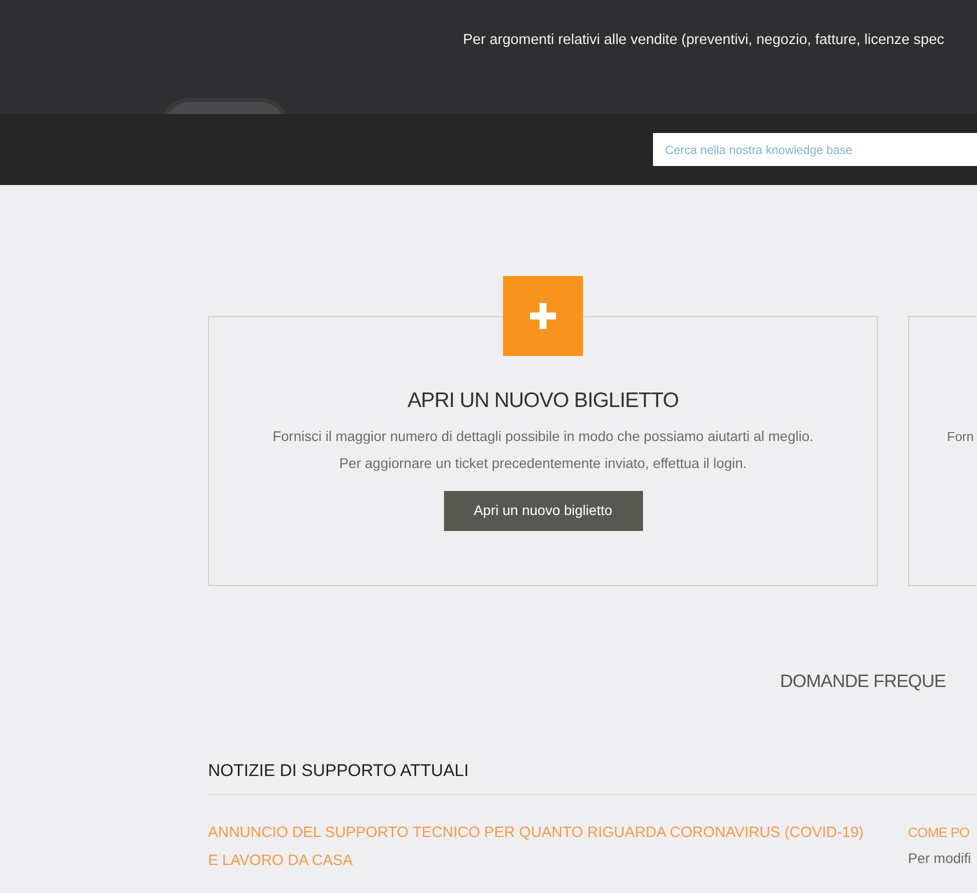 The height and width of the screenshot is (893, 977). Describe the element at coordinates (543, 401) in the screenshot. I see `card-title: APRI UN NUOVO BIGLIETTO` at that location.